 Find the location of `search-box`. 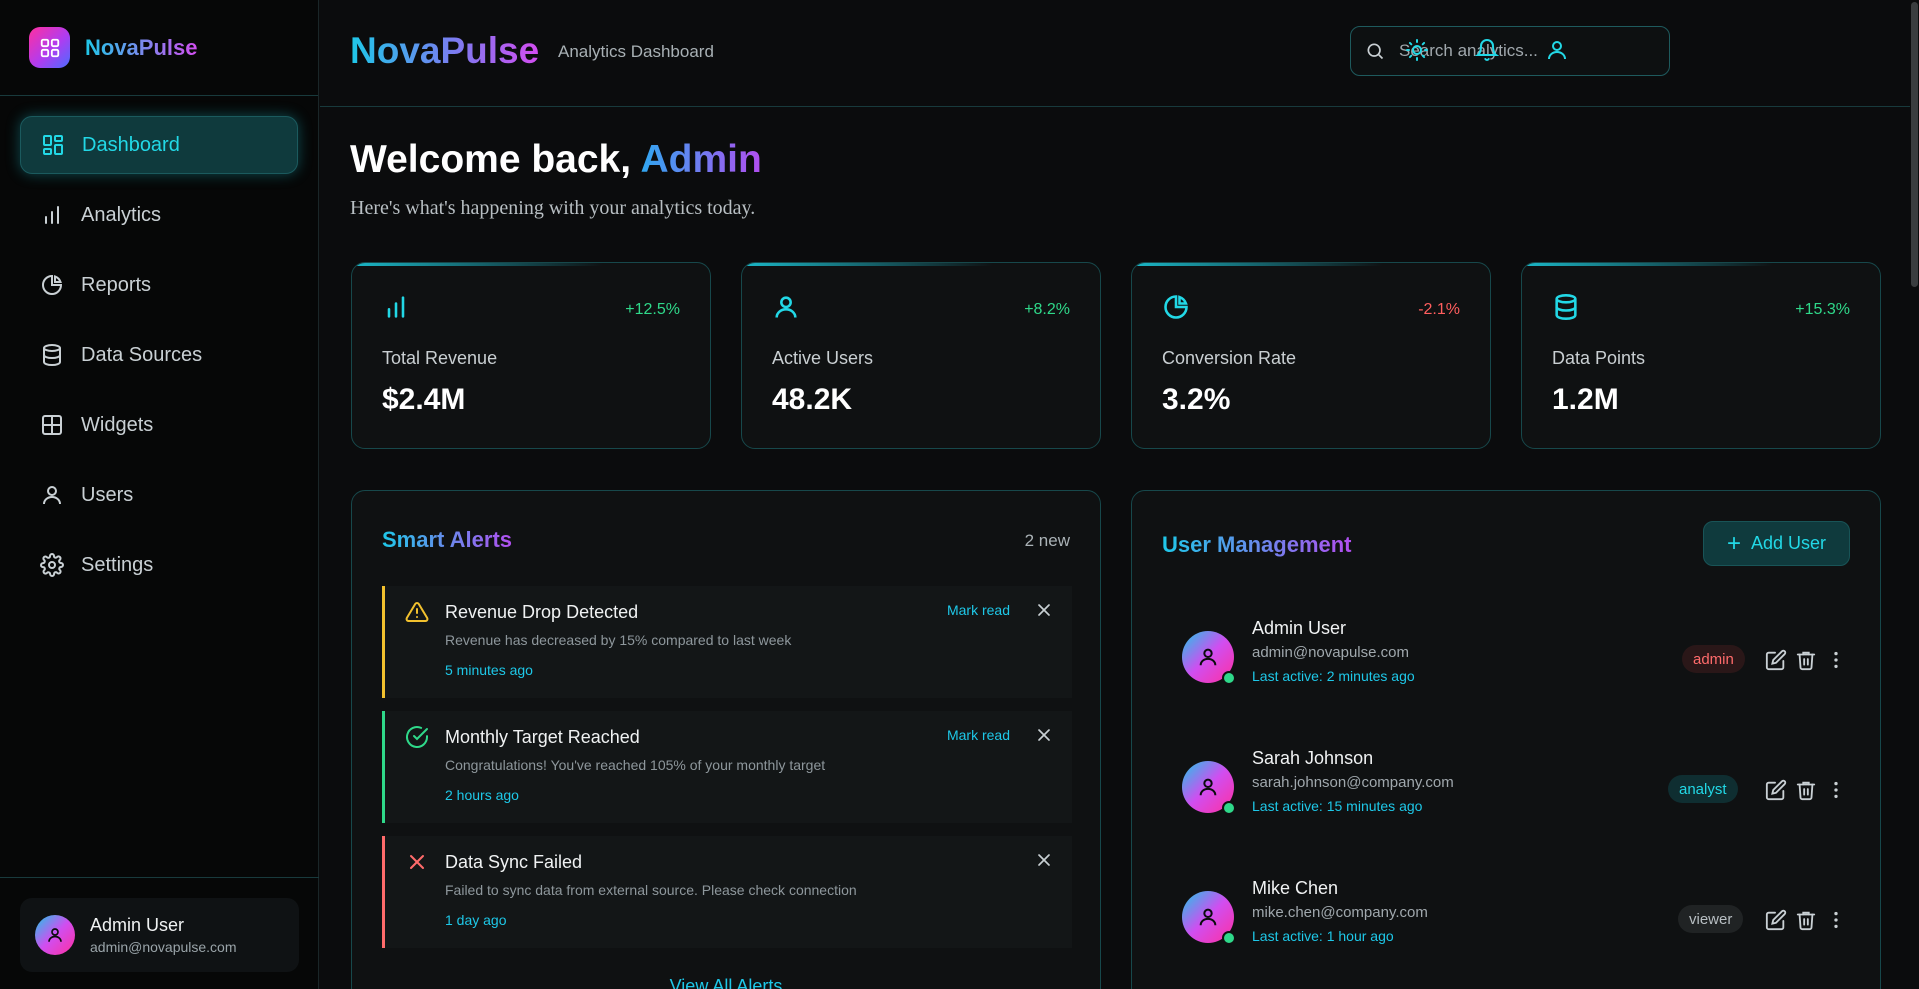

search-box is located at coordinates (1510, 51).